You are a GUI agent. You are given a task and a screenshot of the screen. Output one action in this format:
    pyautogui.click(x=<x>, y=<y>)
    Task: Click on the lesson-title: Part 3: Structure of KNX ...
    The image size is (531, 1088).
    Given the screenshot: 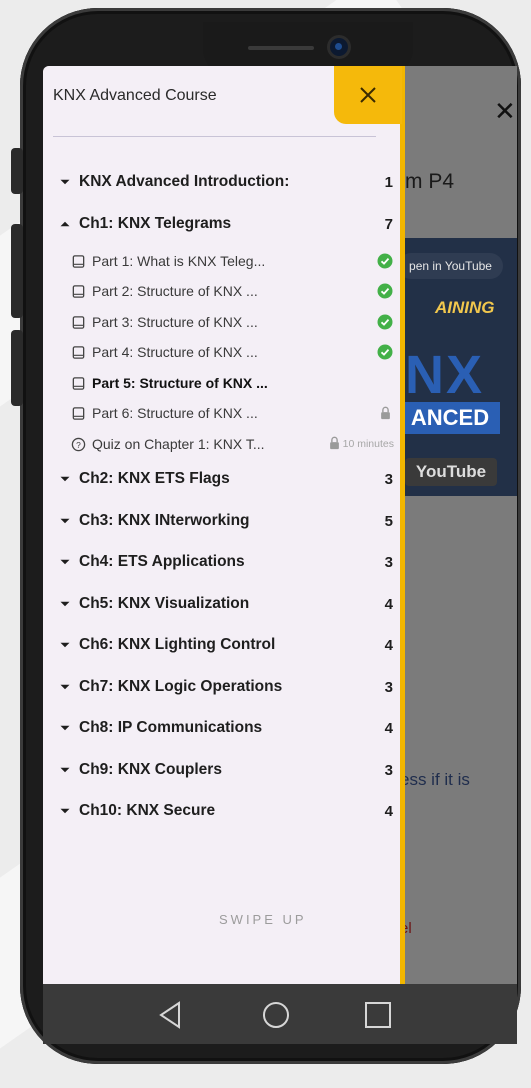 What is the action you would take?
    pyautogui.click(x=175, y=322)
    